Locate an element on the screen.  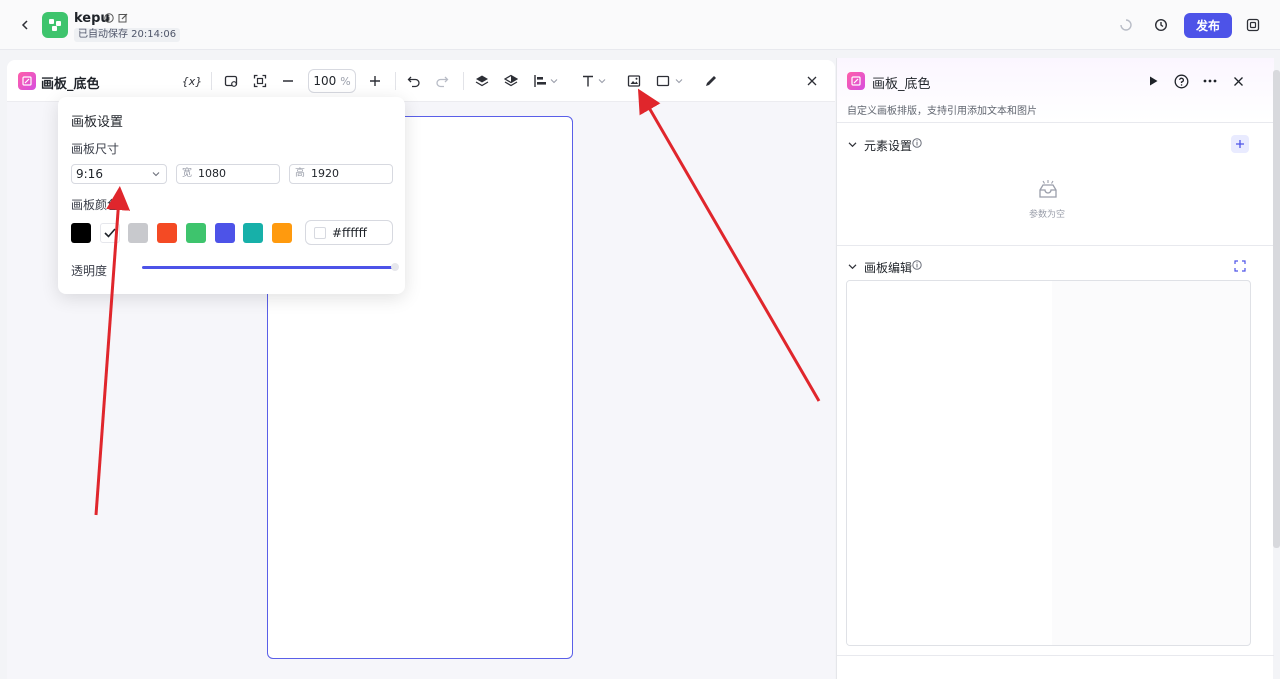
loading-icon is located at coordinates (1126, 25).